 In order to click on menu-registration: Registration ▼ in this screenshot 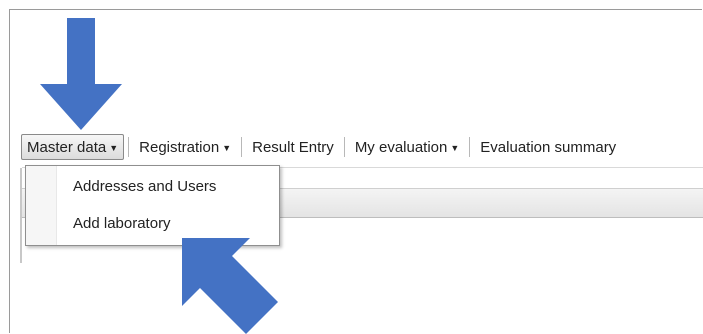, I will do `click(185, 147)`.